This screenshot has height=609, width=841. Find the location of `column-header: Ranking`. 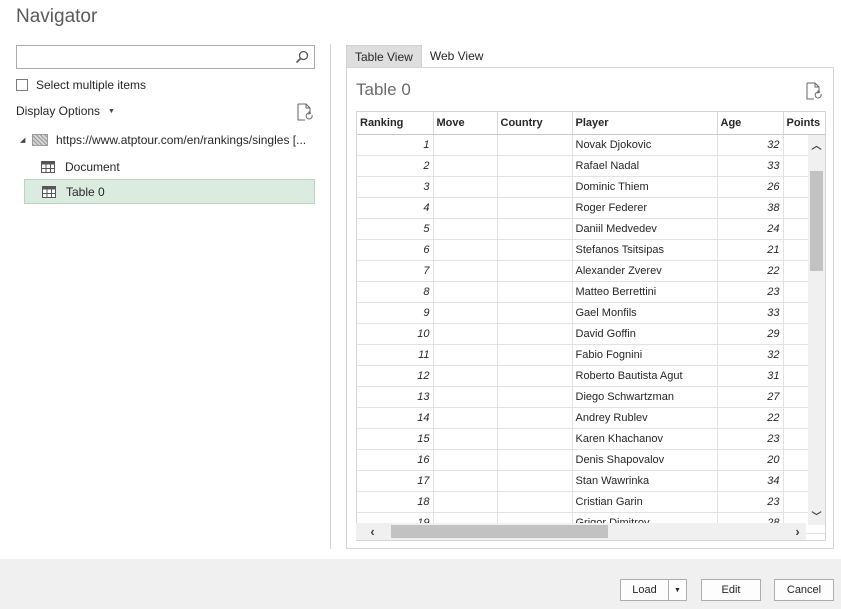

column-header: Ranking is located at coordinates (395, 123).